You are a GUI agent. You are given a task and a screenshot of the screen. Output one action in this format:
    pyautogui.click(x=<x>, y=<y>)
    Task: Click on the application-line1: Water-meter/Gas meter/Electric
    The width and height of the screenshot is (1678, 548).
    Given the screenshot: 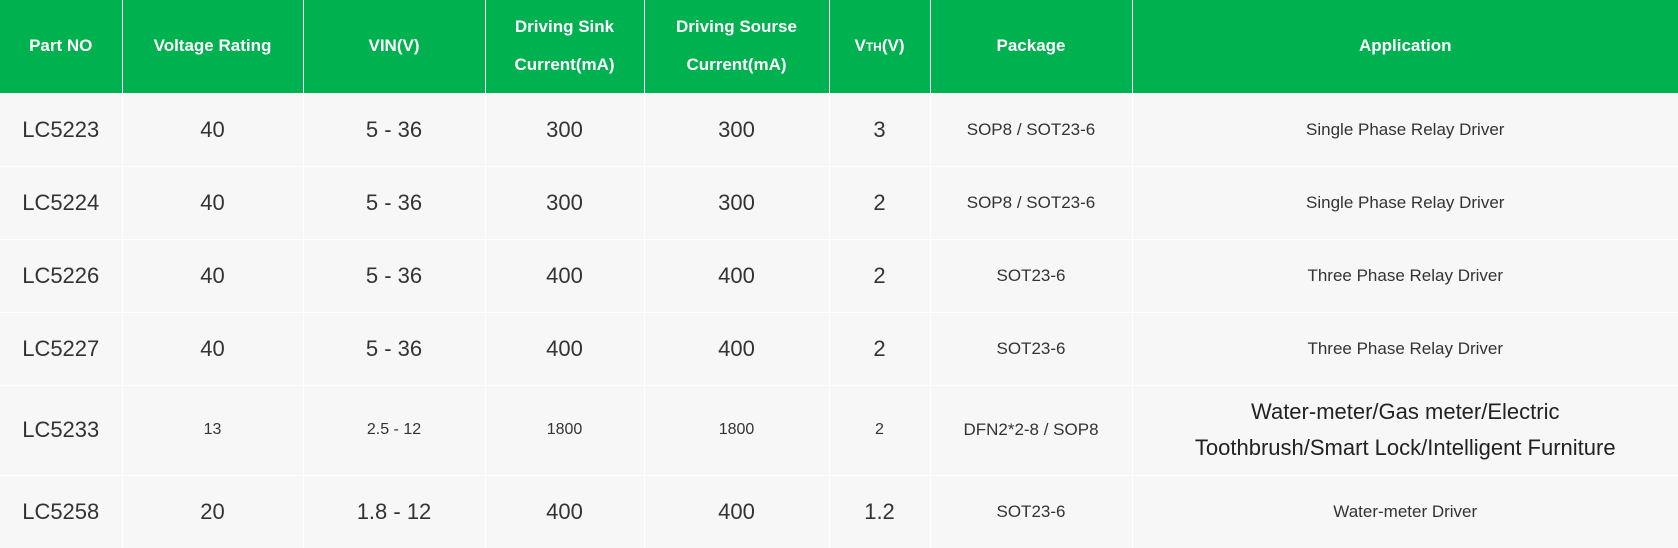 What is the action you would take?
    pyautogui.click(x=1405, y=411)
    